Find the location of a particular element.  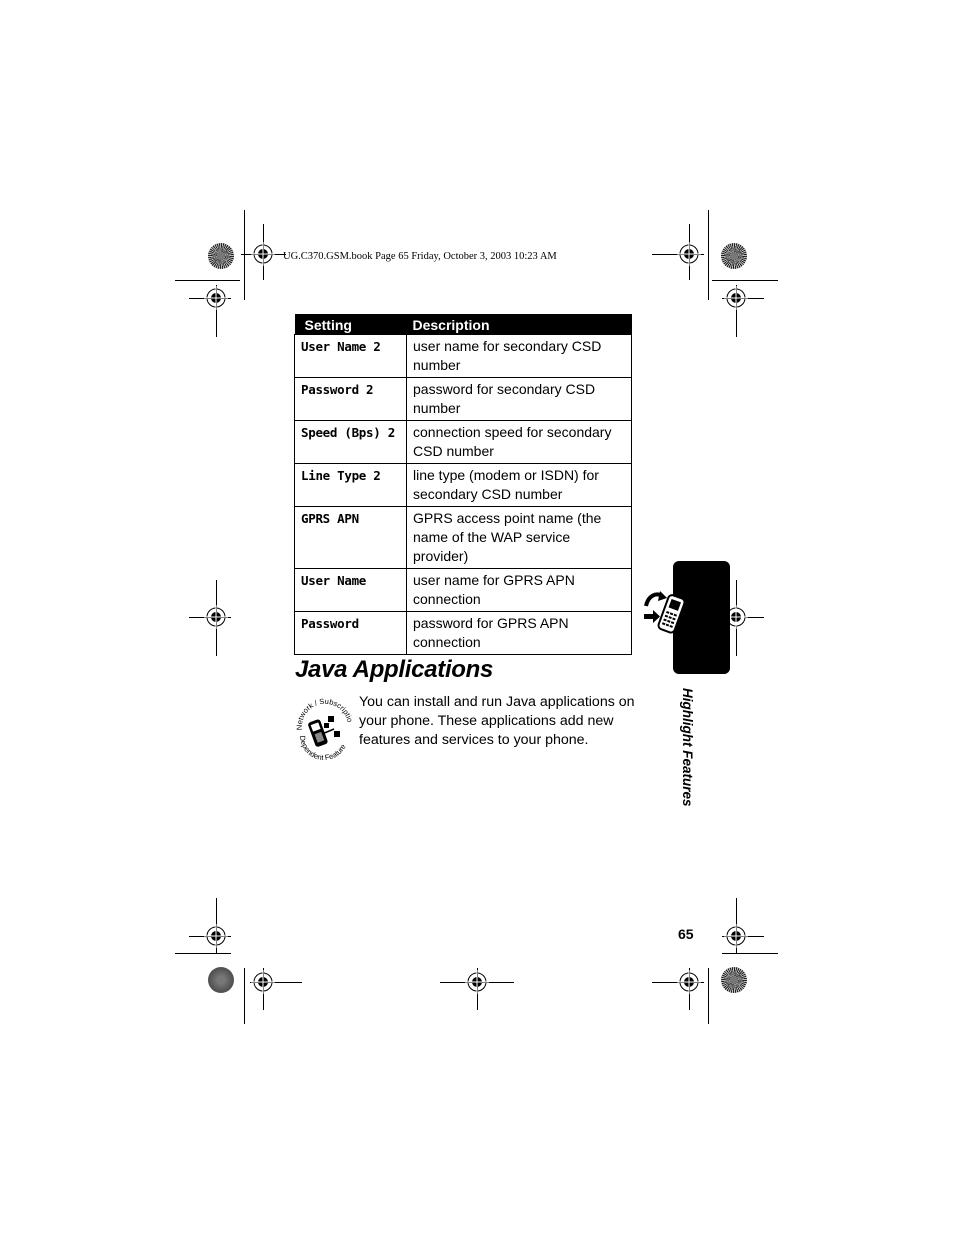

setting-name: User Name is located at coordinates (350, 590).